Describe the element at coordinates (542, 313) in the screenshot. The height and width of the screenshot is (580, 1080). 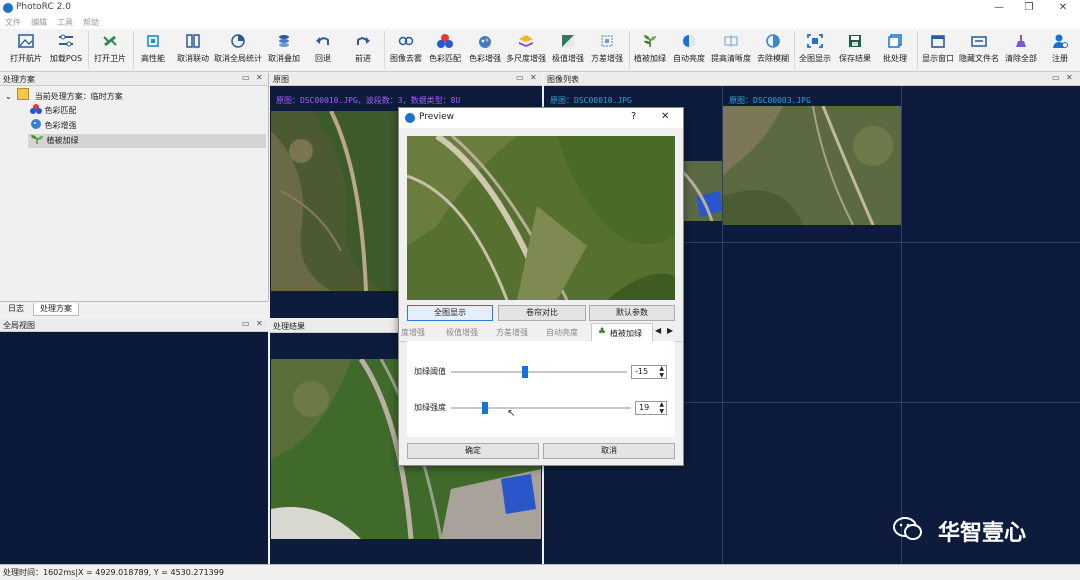
I see `swipe-compare-button: 卷帘对比` at that location.